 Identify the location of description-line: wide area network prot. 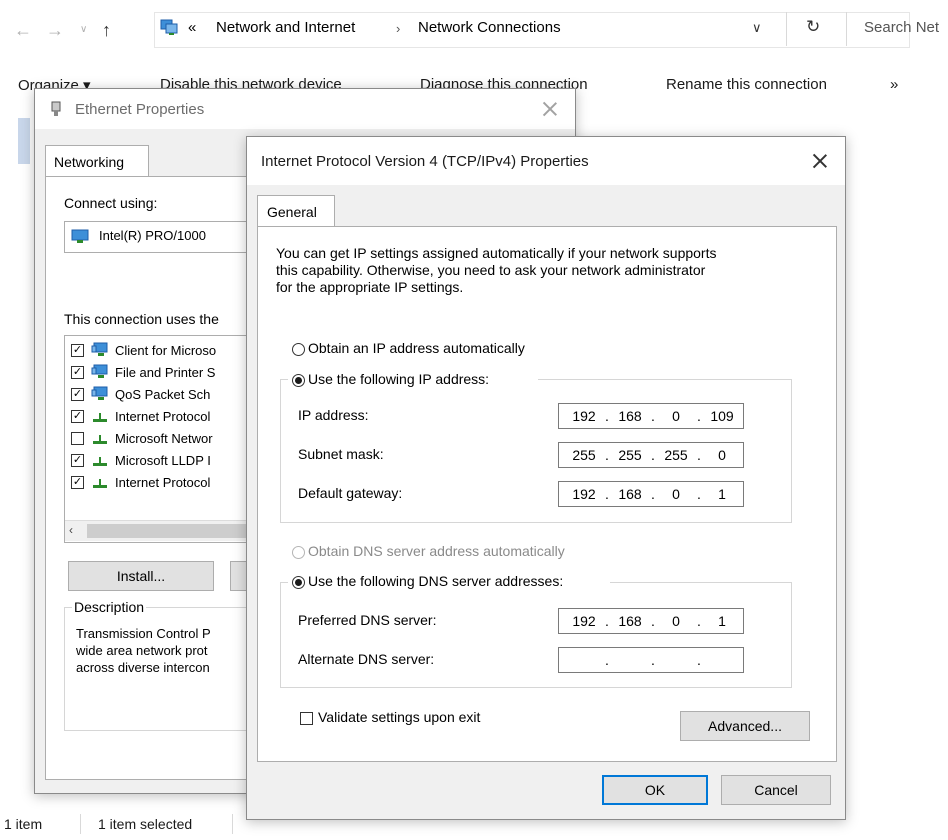
(142, 650).